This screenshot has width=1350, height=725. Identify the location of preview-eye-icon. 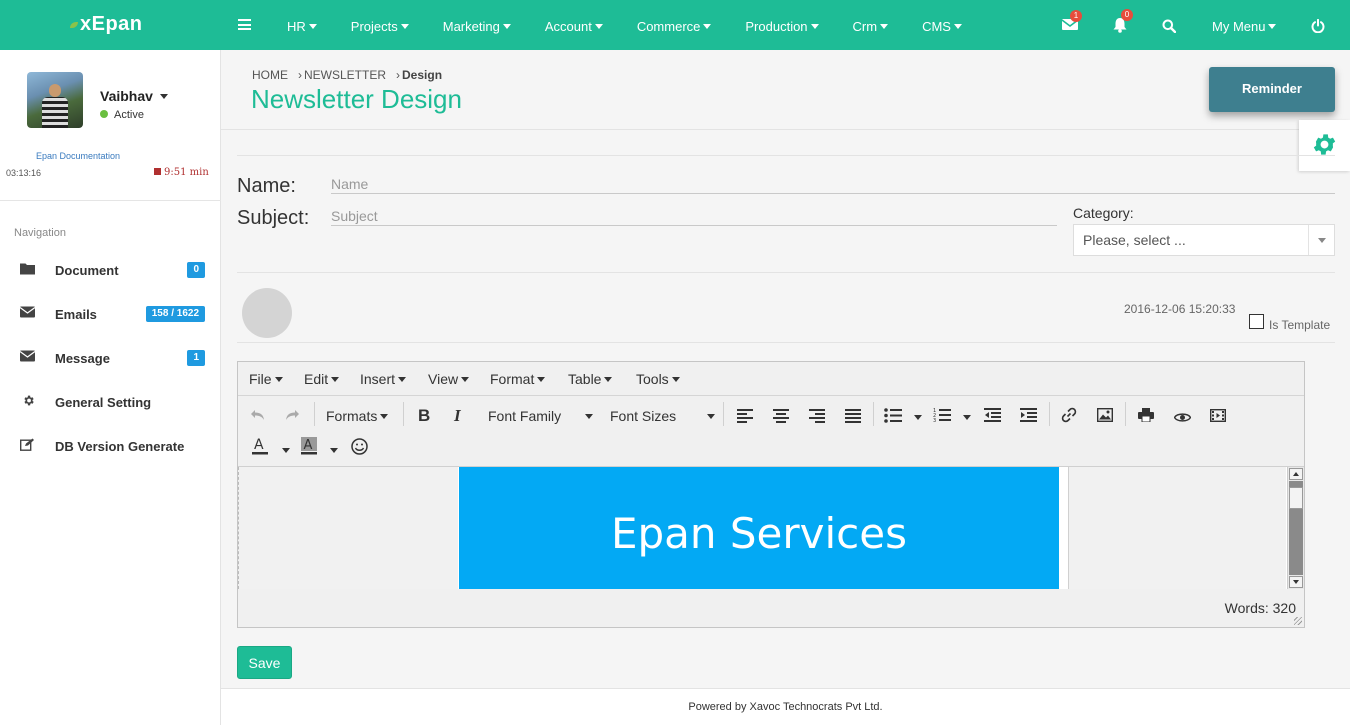
(1182, 418).